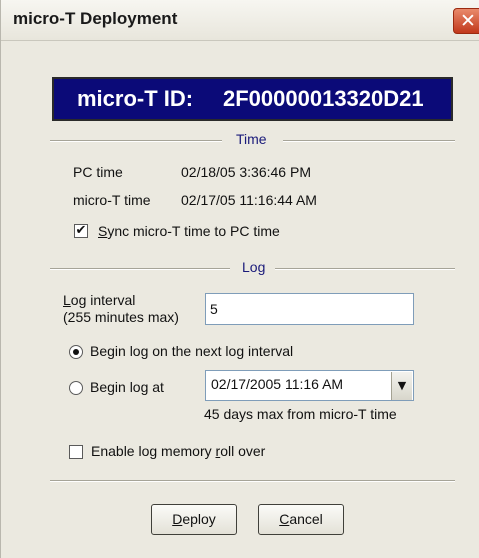 This screenshot has height=558, width=479. Describe the element at coordinates (246, 172) in the screenshot. I see `pc-time-value: 02/18/05 3:36:46 PM` at that location.